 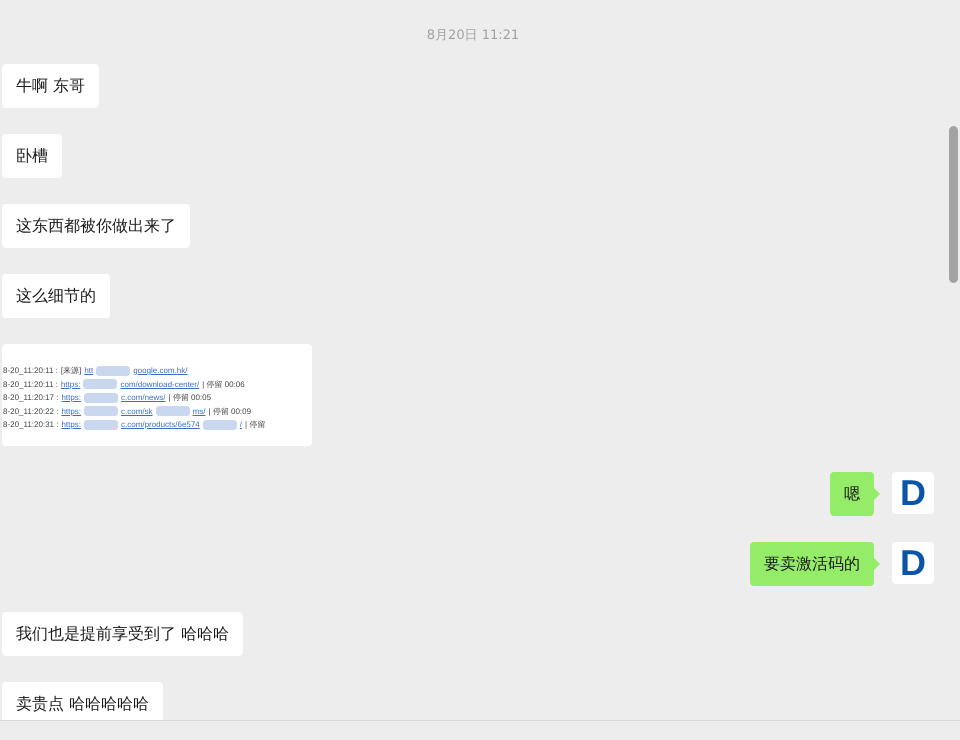 I want to click on log-time: 8-20_11:20:22 :, so click(x=30, y=412).